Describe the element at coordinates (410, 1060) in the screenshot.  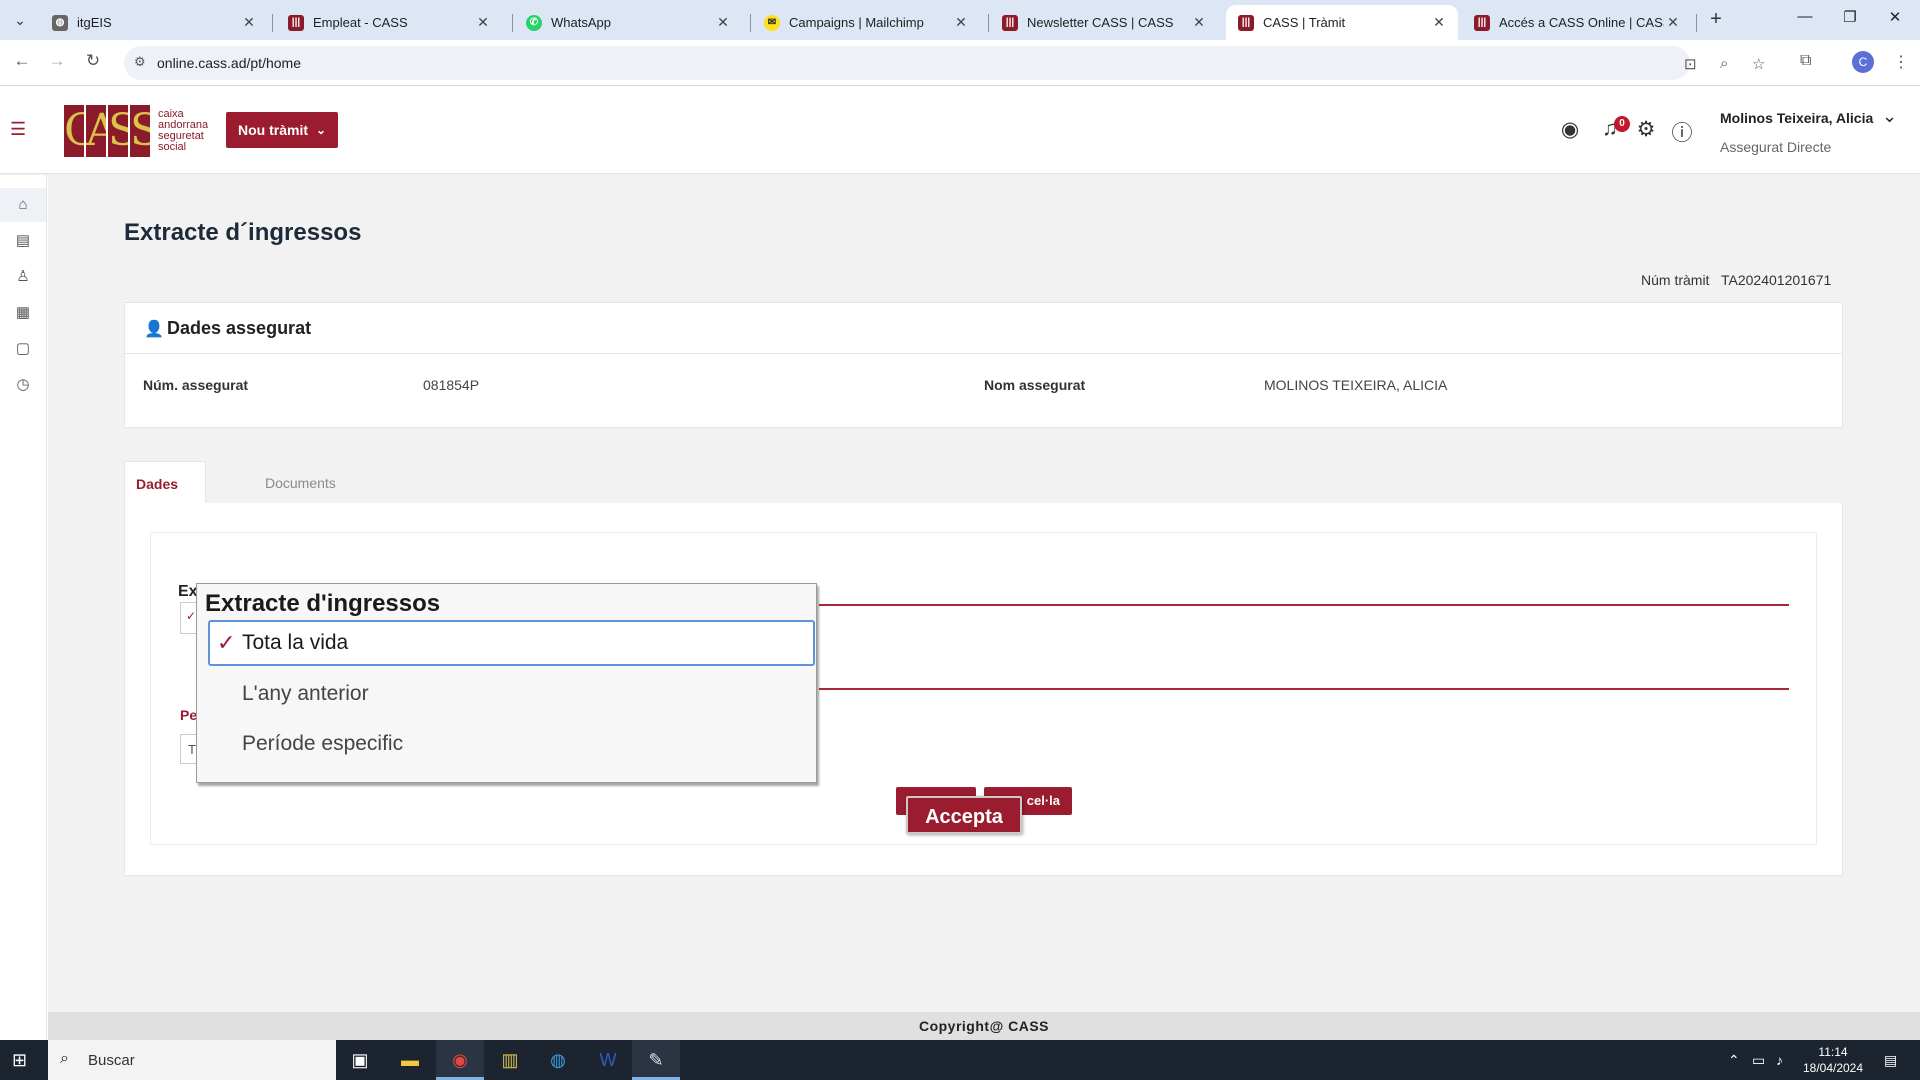
I see `file-explorer-icon: ▬` at that location.